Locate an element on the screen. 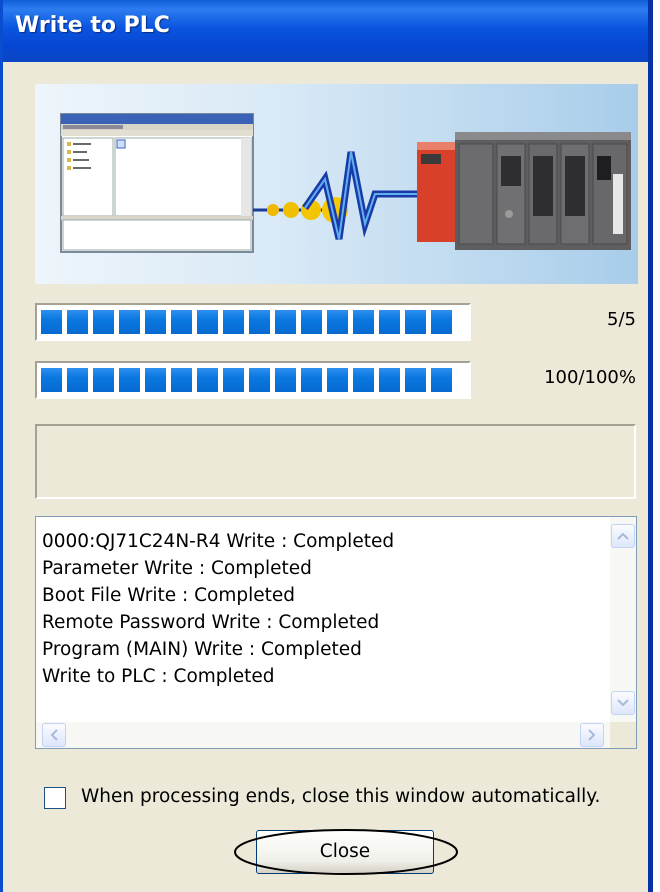 The image size is (660, 892). log-line: Write to PLC : Completed is located at coordinates (158, 676).